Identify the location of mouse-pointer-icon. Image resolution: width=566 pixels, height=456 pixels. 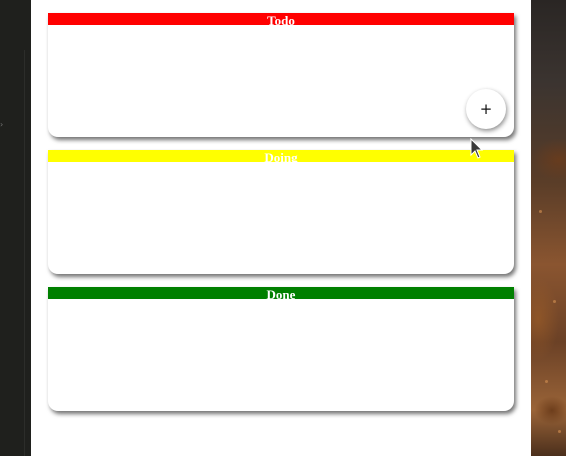
(477, 148).